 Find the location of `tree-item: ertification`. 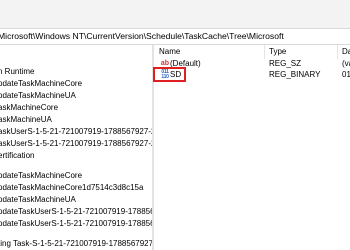

tree-item: ertification is located at coordinates (17, 156).